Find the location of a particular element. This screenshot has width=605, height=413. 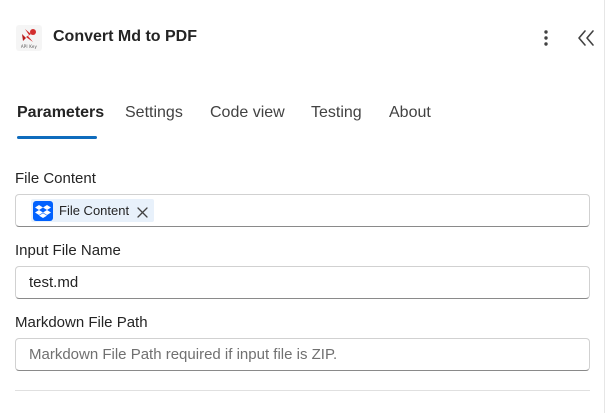

input-file-name-field is located at coordinates (302, 282).